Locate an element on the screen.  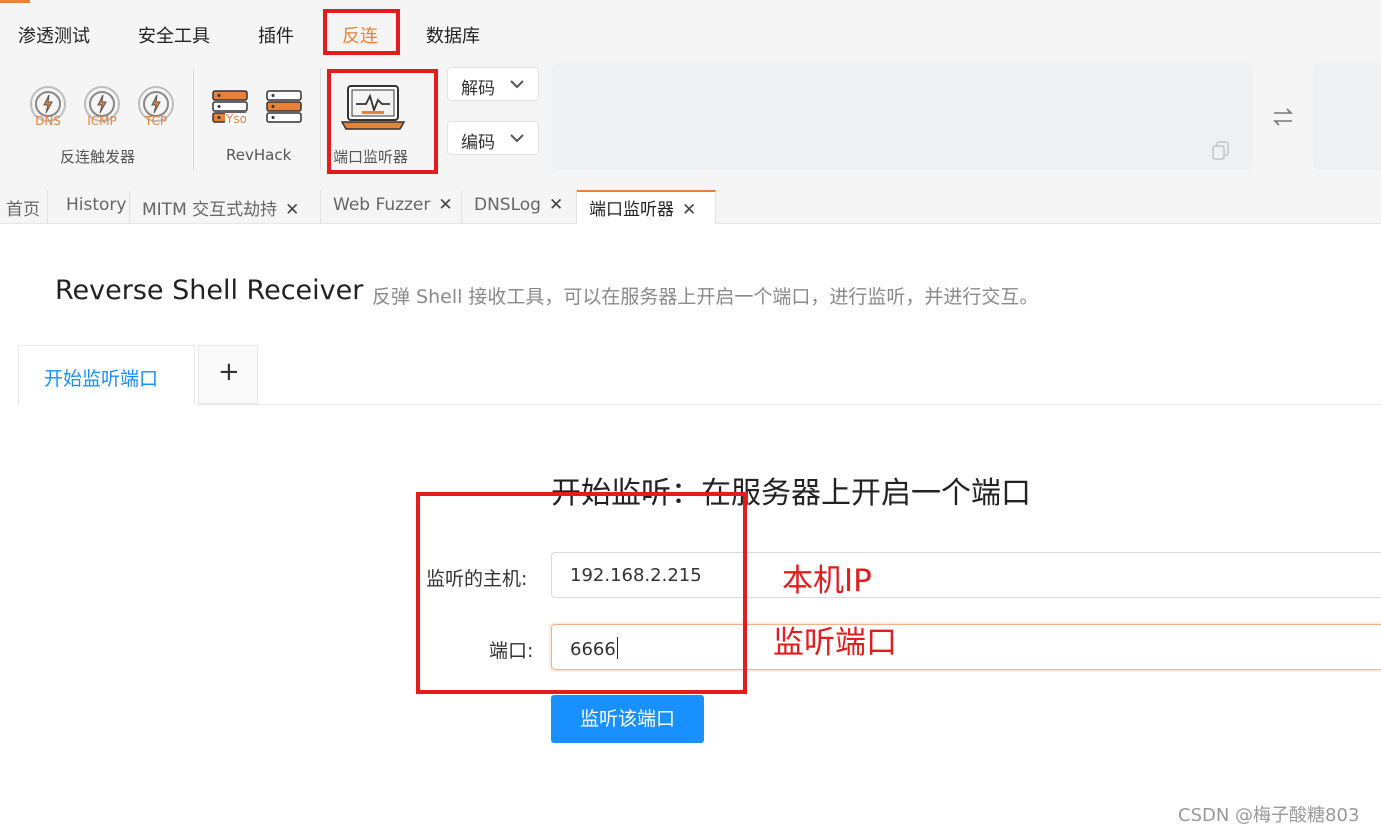
encode-dropdown: 编码 is located at coordinates (493, 138).